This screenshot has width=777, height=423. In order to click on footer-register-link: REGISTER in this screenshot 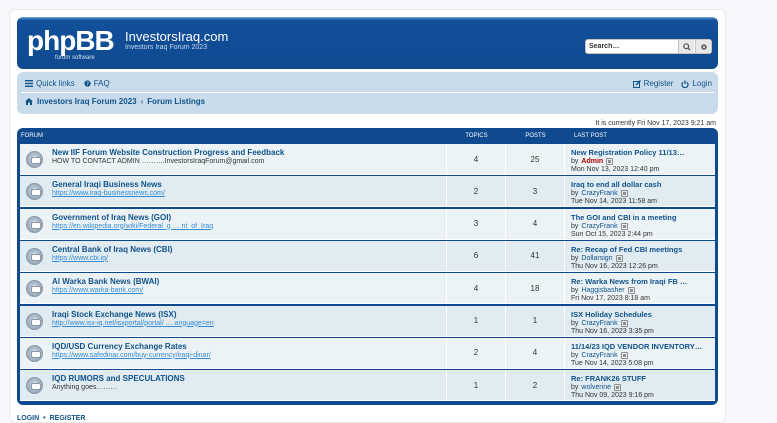, I will do `click(68, 418)`.